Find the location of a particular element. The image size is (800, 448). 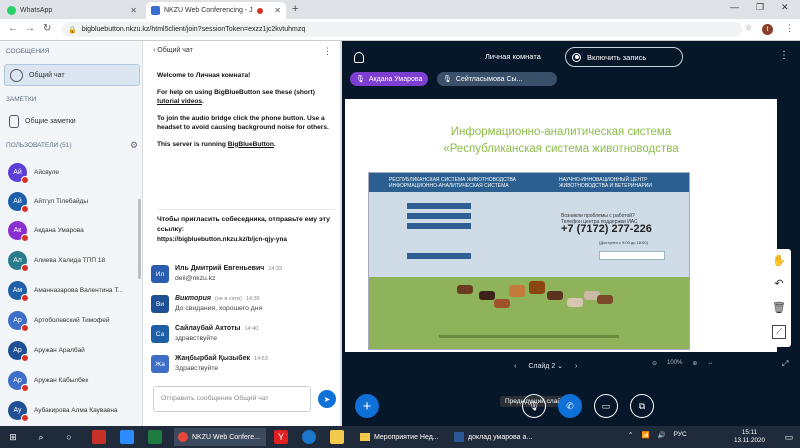

user-list-item: Ар Аружан Кабылбек is located at coordinates (74, 380).